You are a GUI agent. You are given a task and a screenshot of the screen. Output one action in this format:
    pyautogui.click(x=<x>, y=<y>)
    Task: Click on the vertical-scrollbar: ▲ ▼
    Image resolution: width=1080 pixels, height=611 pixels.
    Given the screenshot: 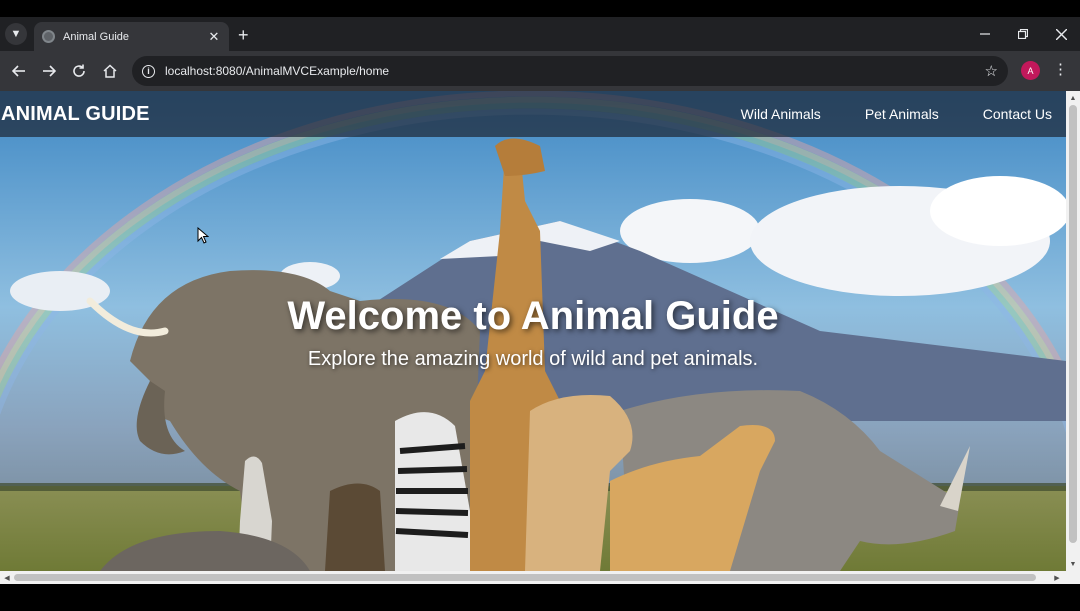 What is the action you would take?
    pyautogui.click(x=1073, y=331)
    